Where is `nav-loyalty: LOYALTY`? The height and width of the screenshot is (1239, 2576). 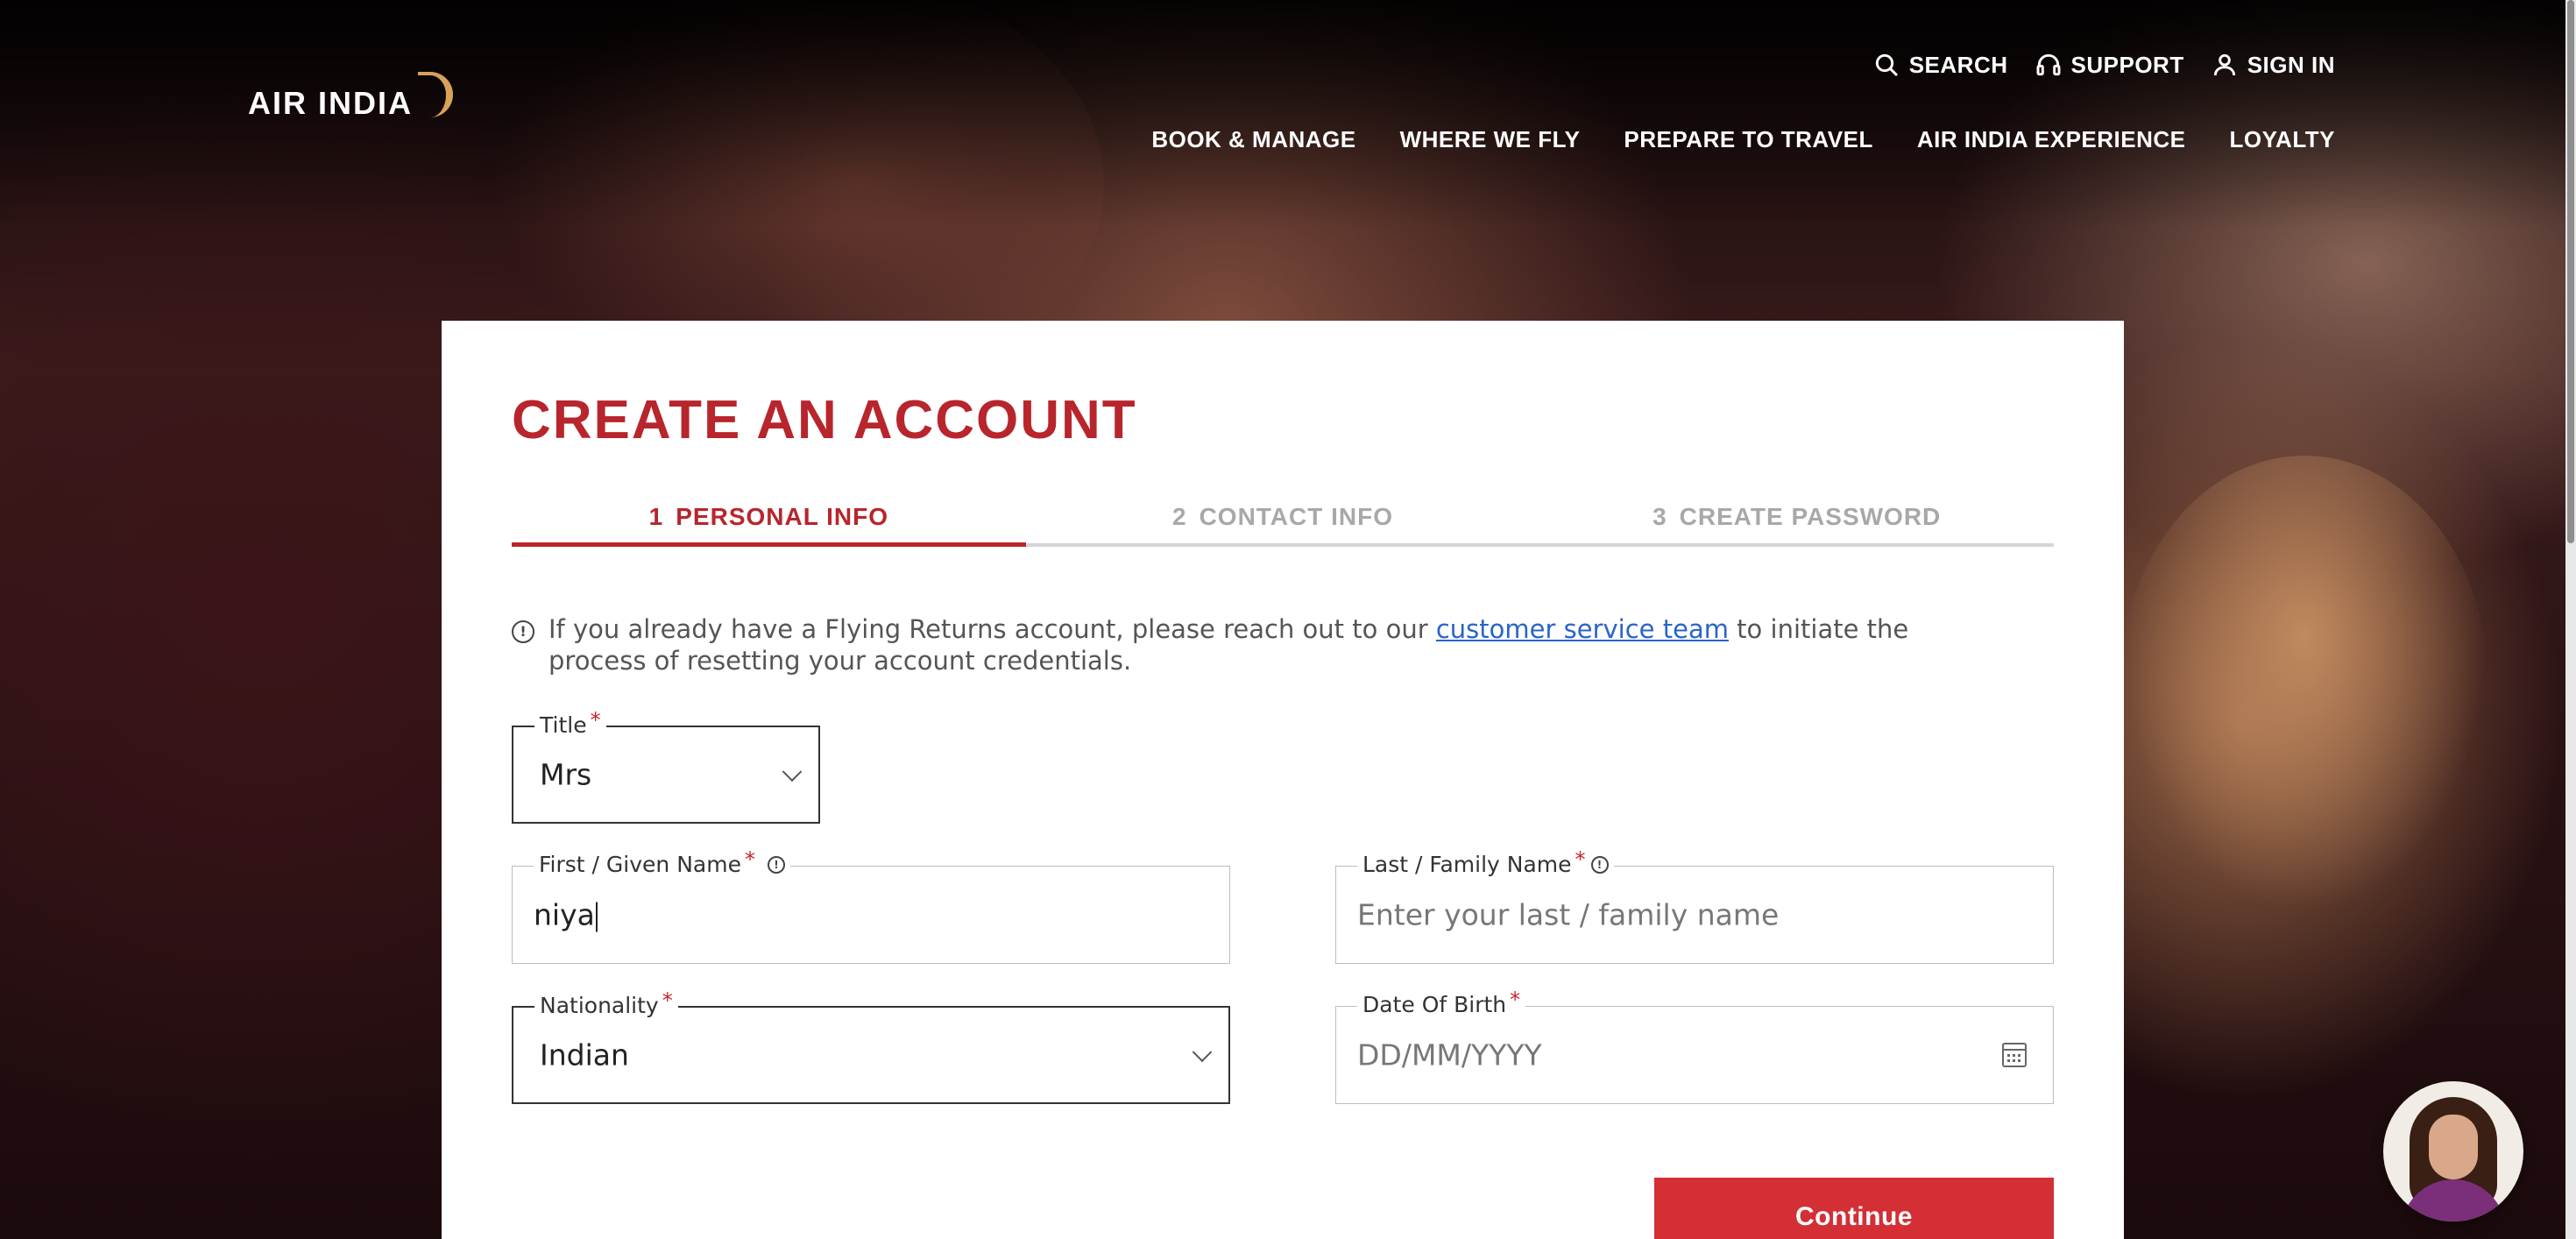
nav-loyalty: LOYALTY is located at coordinates (2282, 139).